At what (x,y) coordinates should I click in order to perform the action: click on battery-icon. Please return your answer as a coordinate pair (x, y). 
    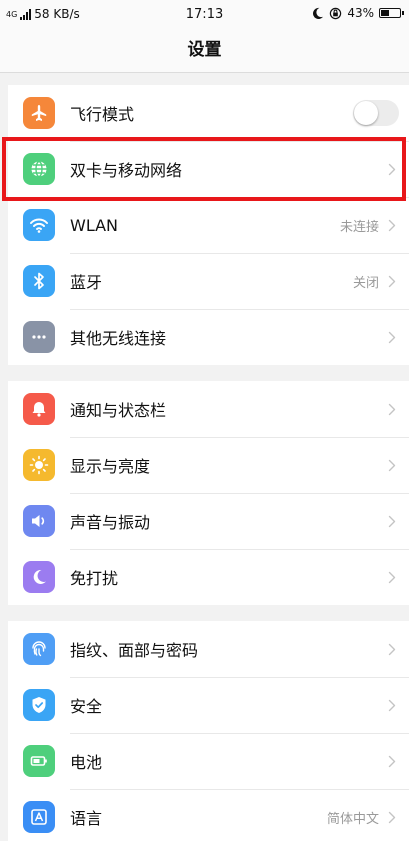
    Looking at the image, I should click on (39, 761).